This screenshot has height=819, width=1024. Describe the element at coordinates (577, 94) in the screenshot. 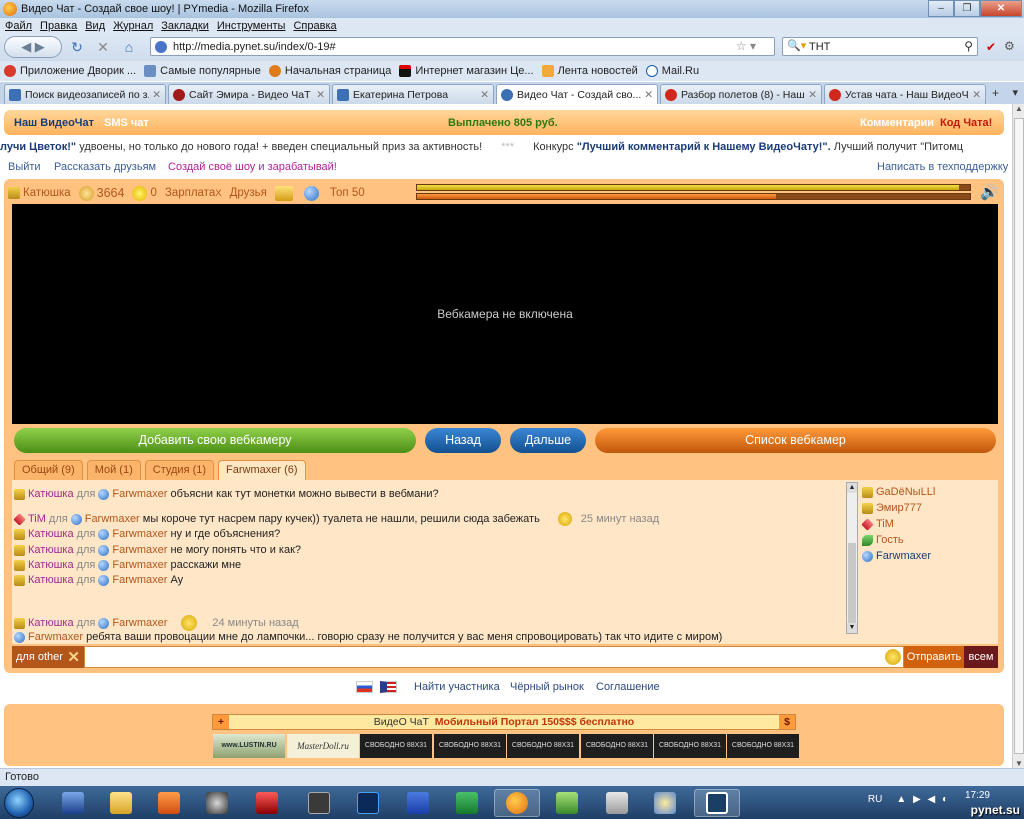

I see `browser-tab-active: Видео Чат - Создай сво... ✕` at that location.